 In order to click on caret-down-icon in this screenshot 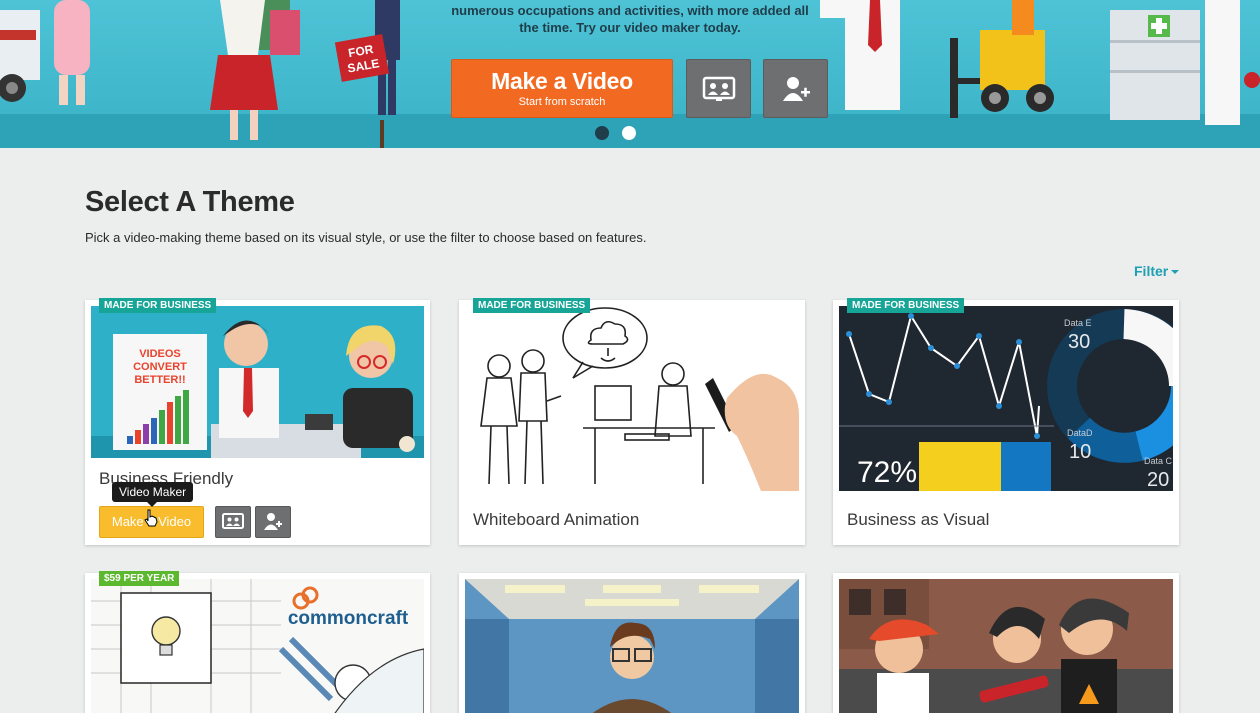, I will do `click(1175, 272)`.